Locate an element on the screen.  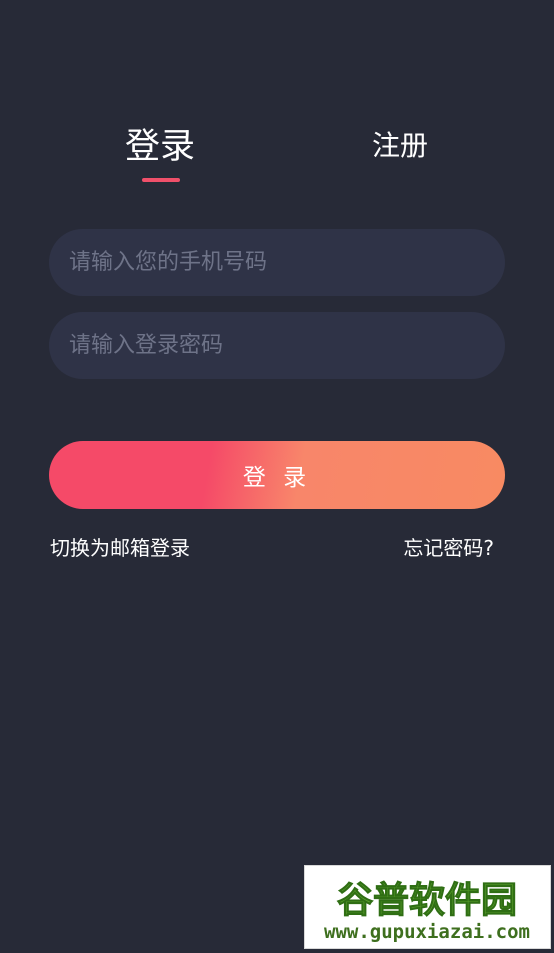
watermark-logo: 谷普软件园 www.gupuxiazai.com is located at coordinates (427, 912).